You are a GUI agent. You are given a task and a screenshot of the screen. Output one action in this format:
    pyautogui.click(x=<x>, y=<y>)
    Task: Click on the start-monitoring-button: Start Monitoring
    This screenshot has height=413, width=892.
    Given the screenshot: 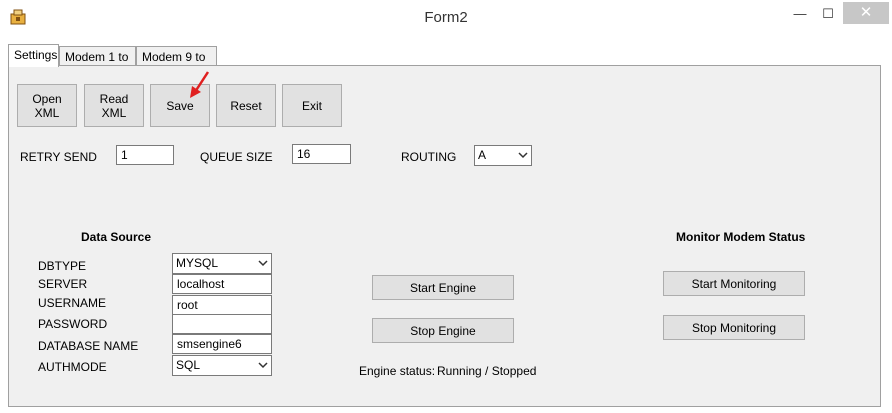 What is the action you would take?
    pyautogui.click(x=734, y=283)
    